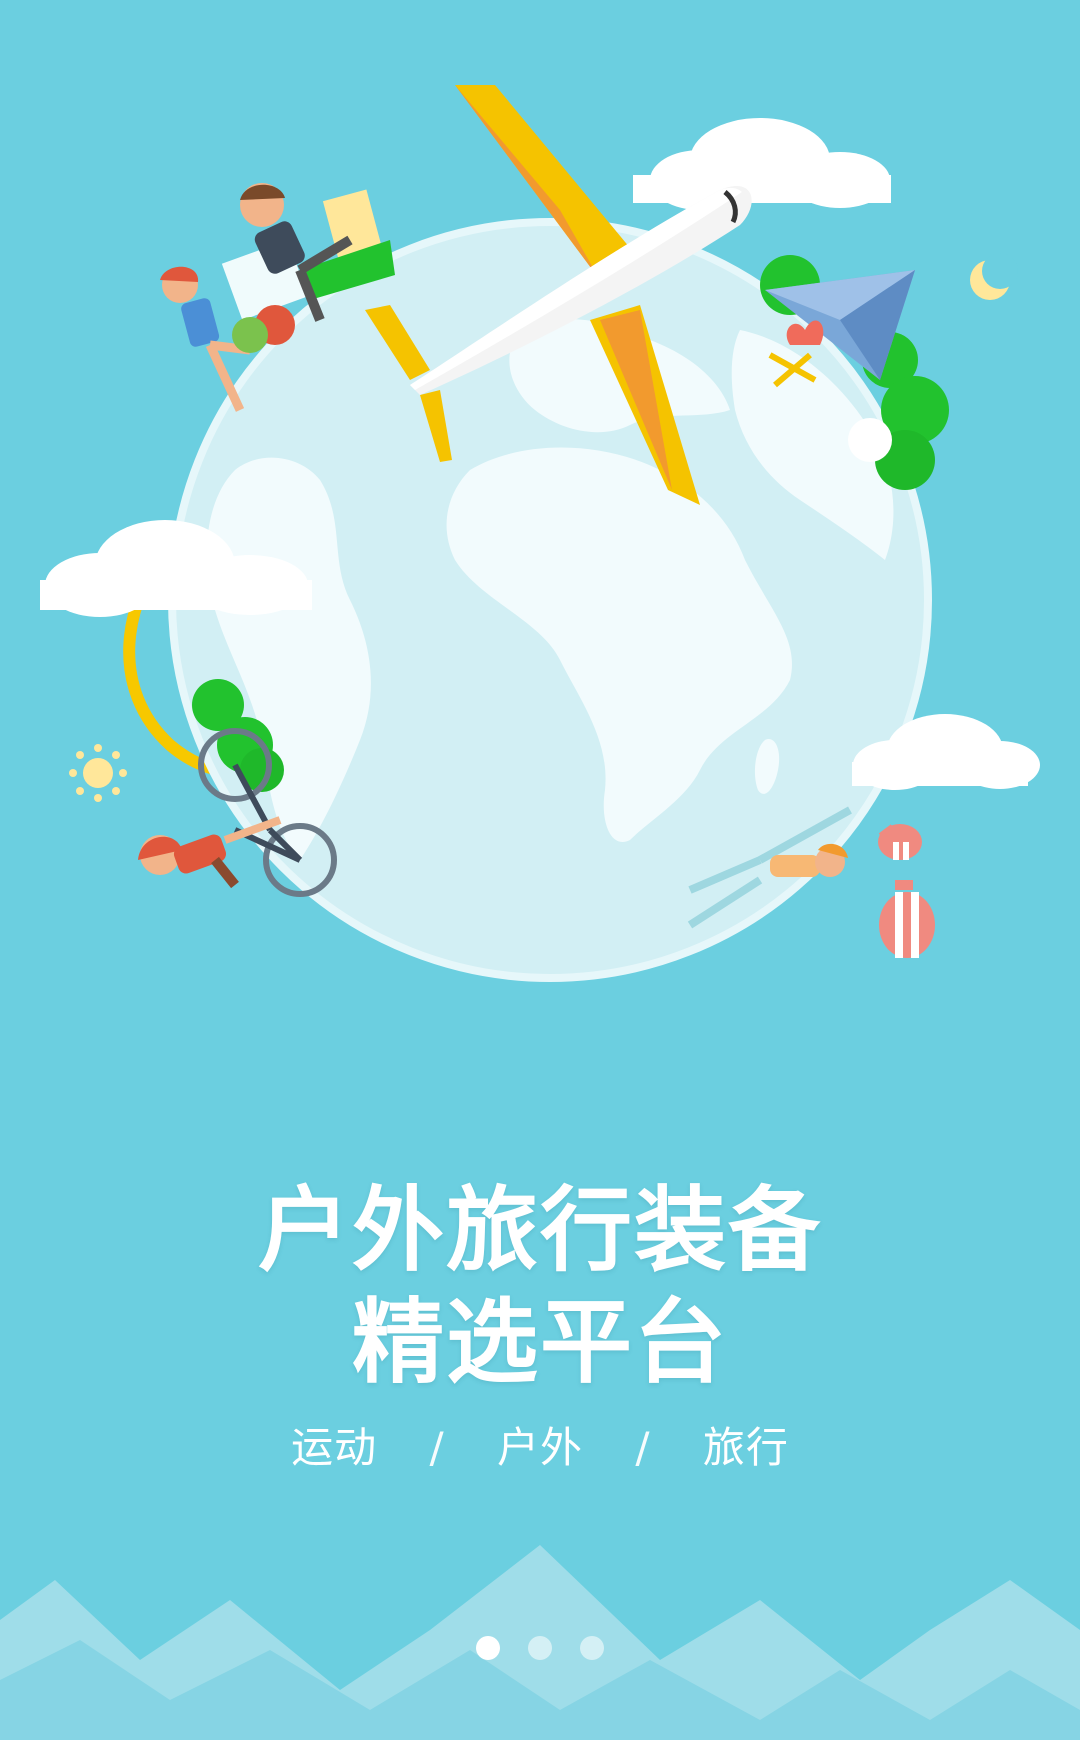  What do you see at coordinates (745, 1447) in the screenshot?
I see `tag-travel: 旅行` at bounding box center [745, 1447].